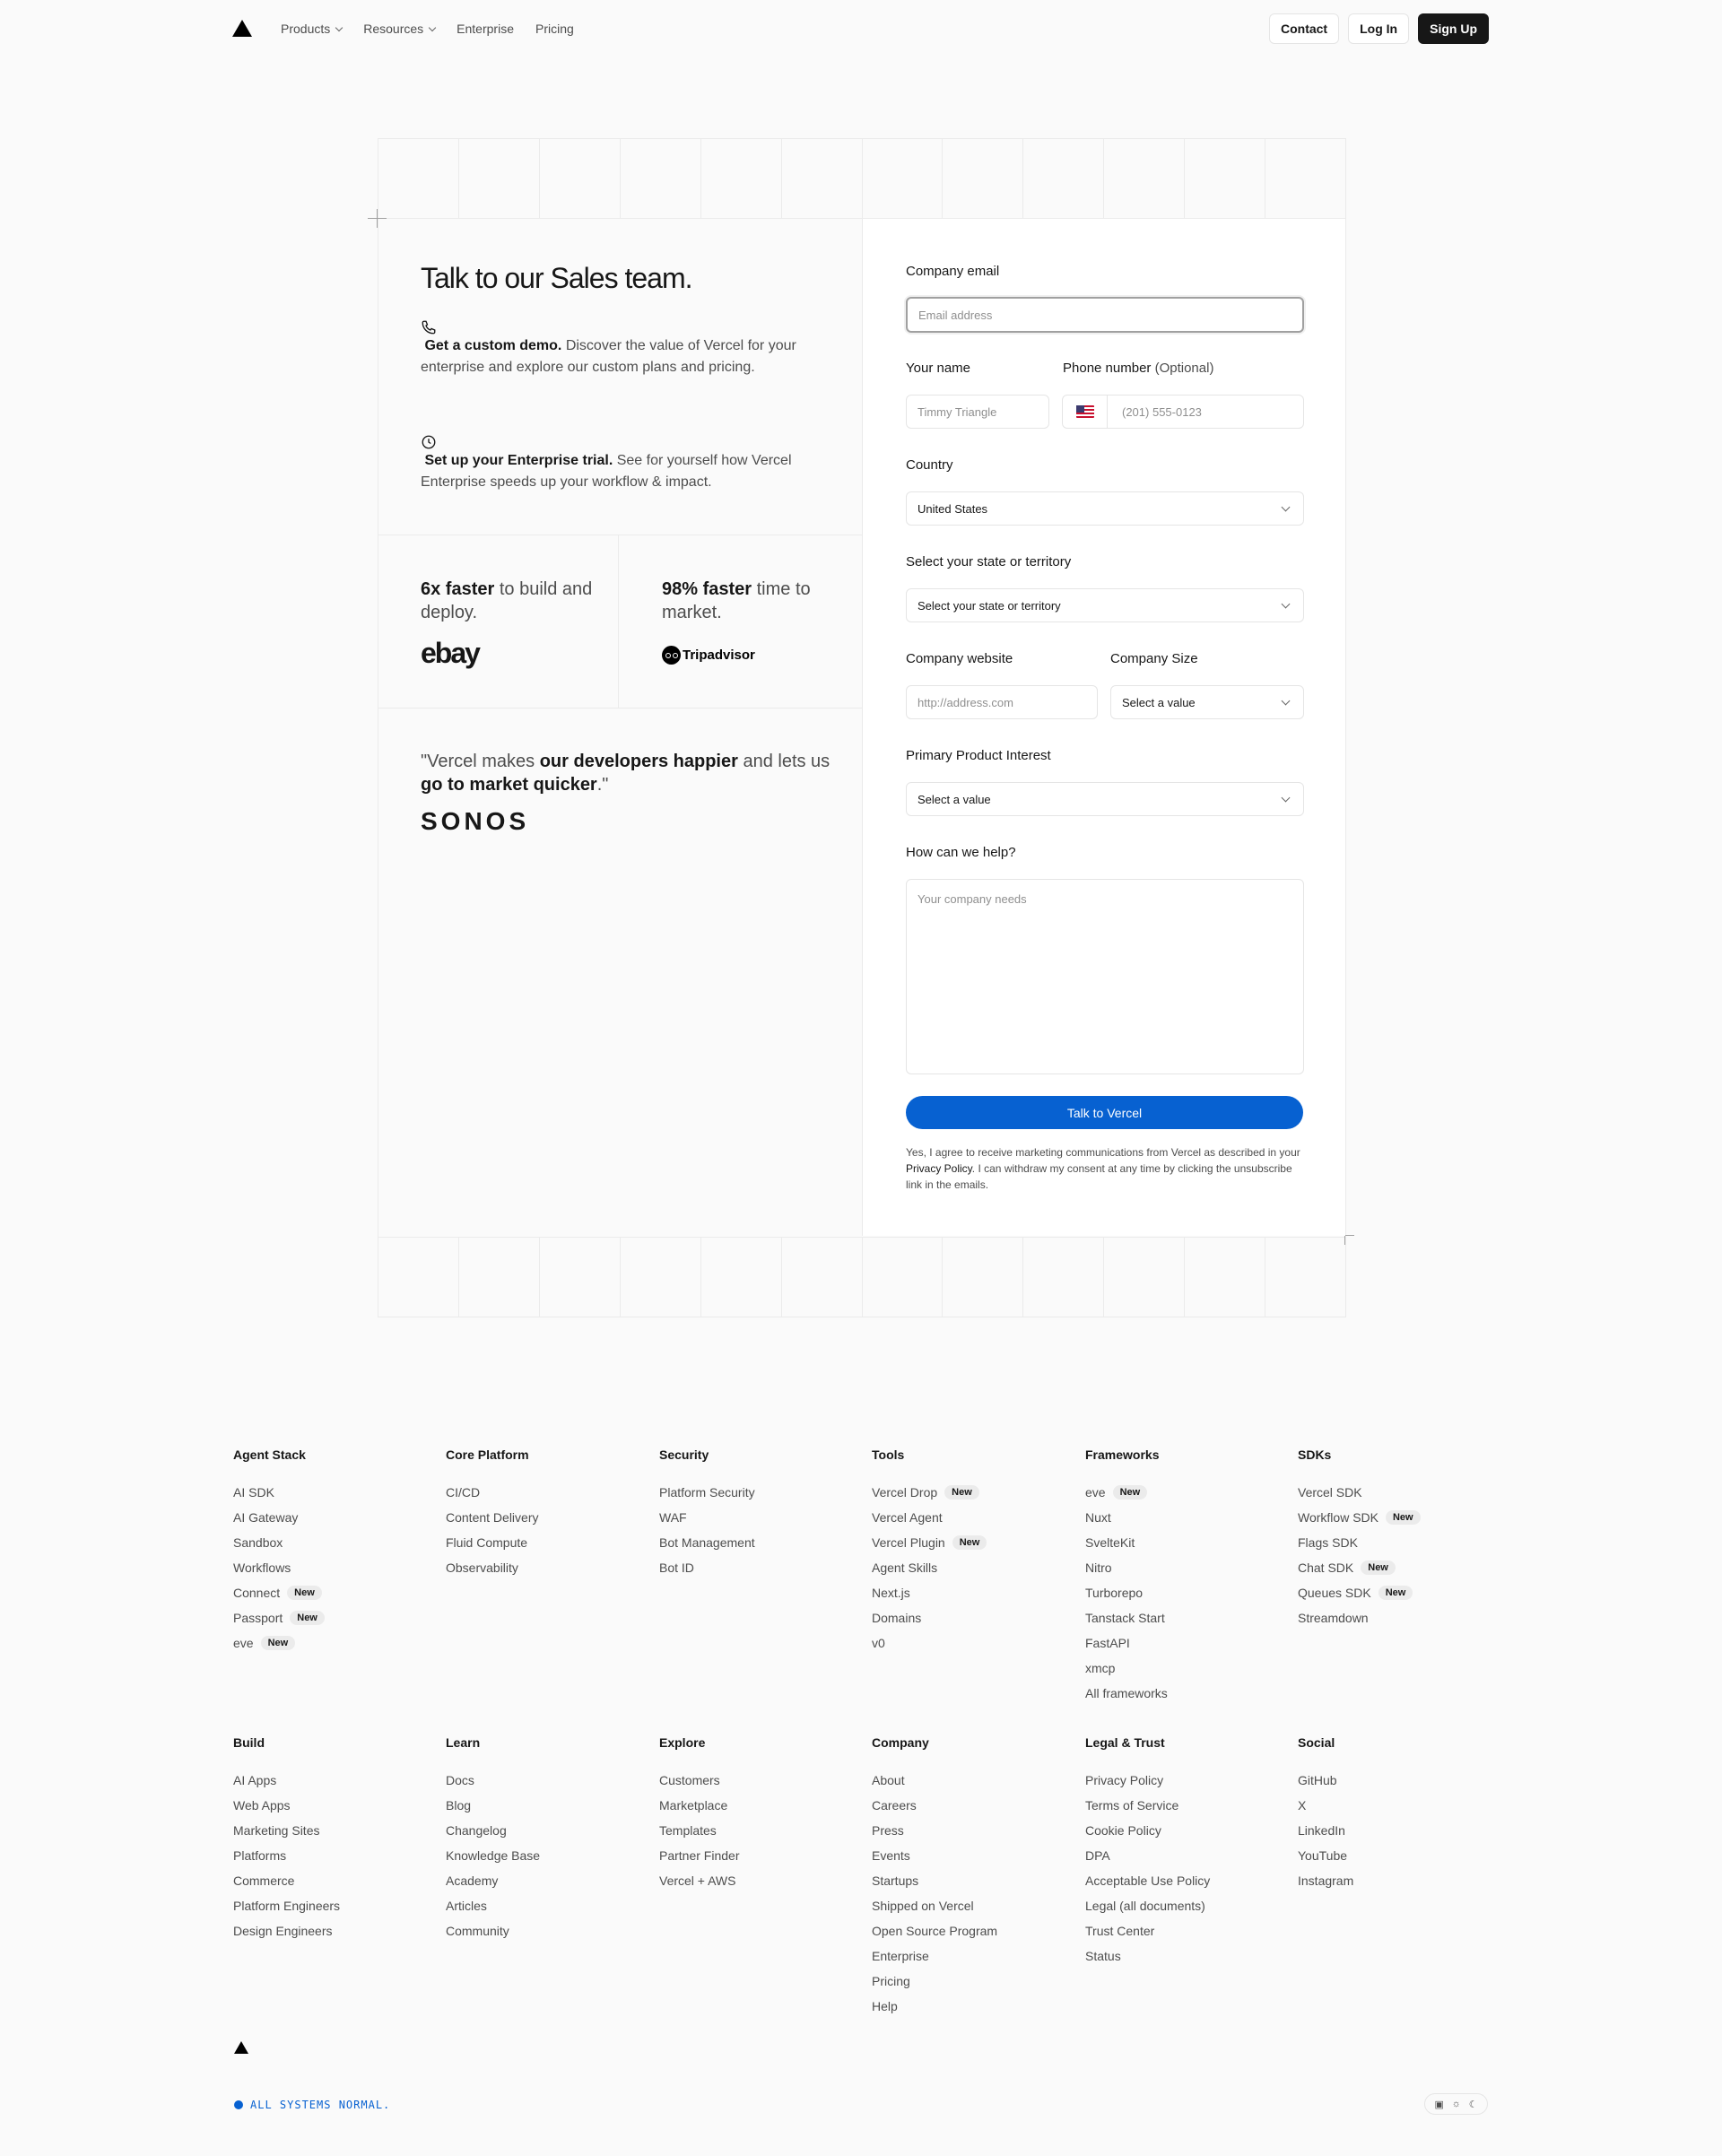 The height and width of the screenshot is (2156, 1722). Describe the element at coordinates (970, 1830) in the screenshot. I see `footer-link: Press` at that location.